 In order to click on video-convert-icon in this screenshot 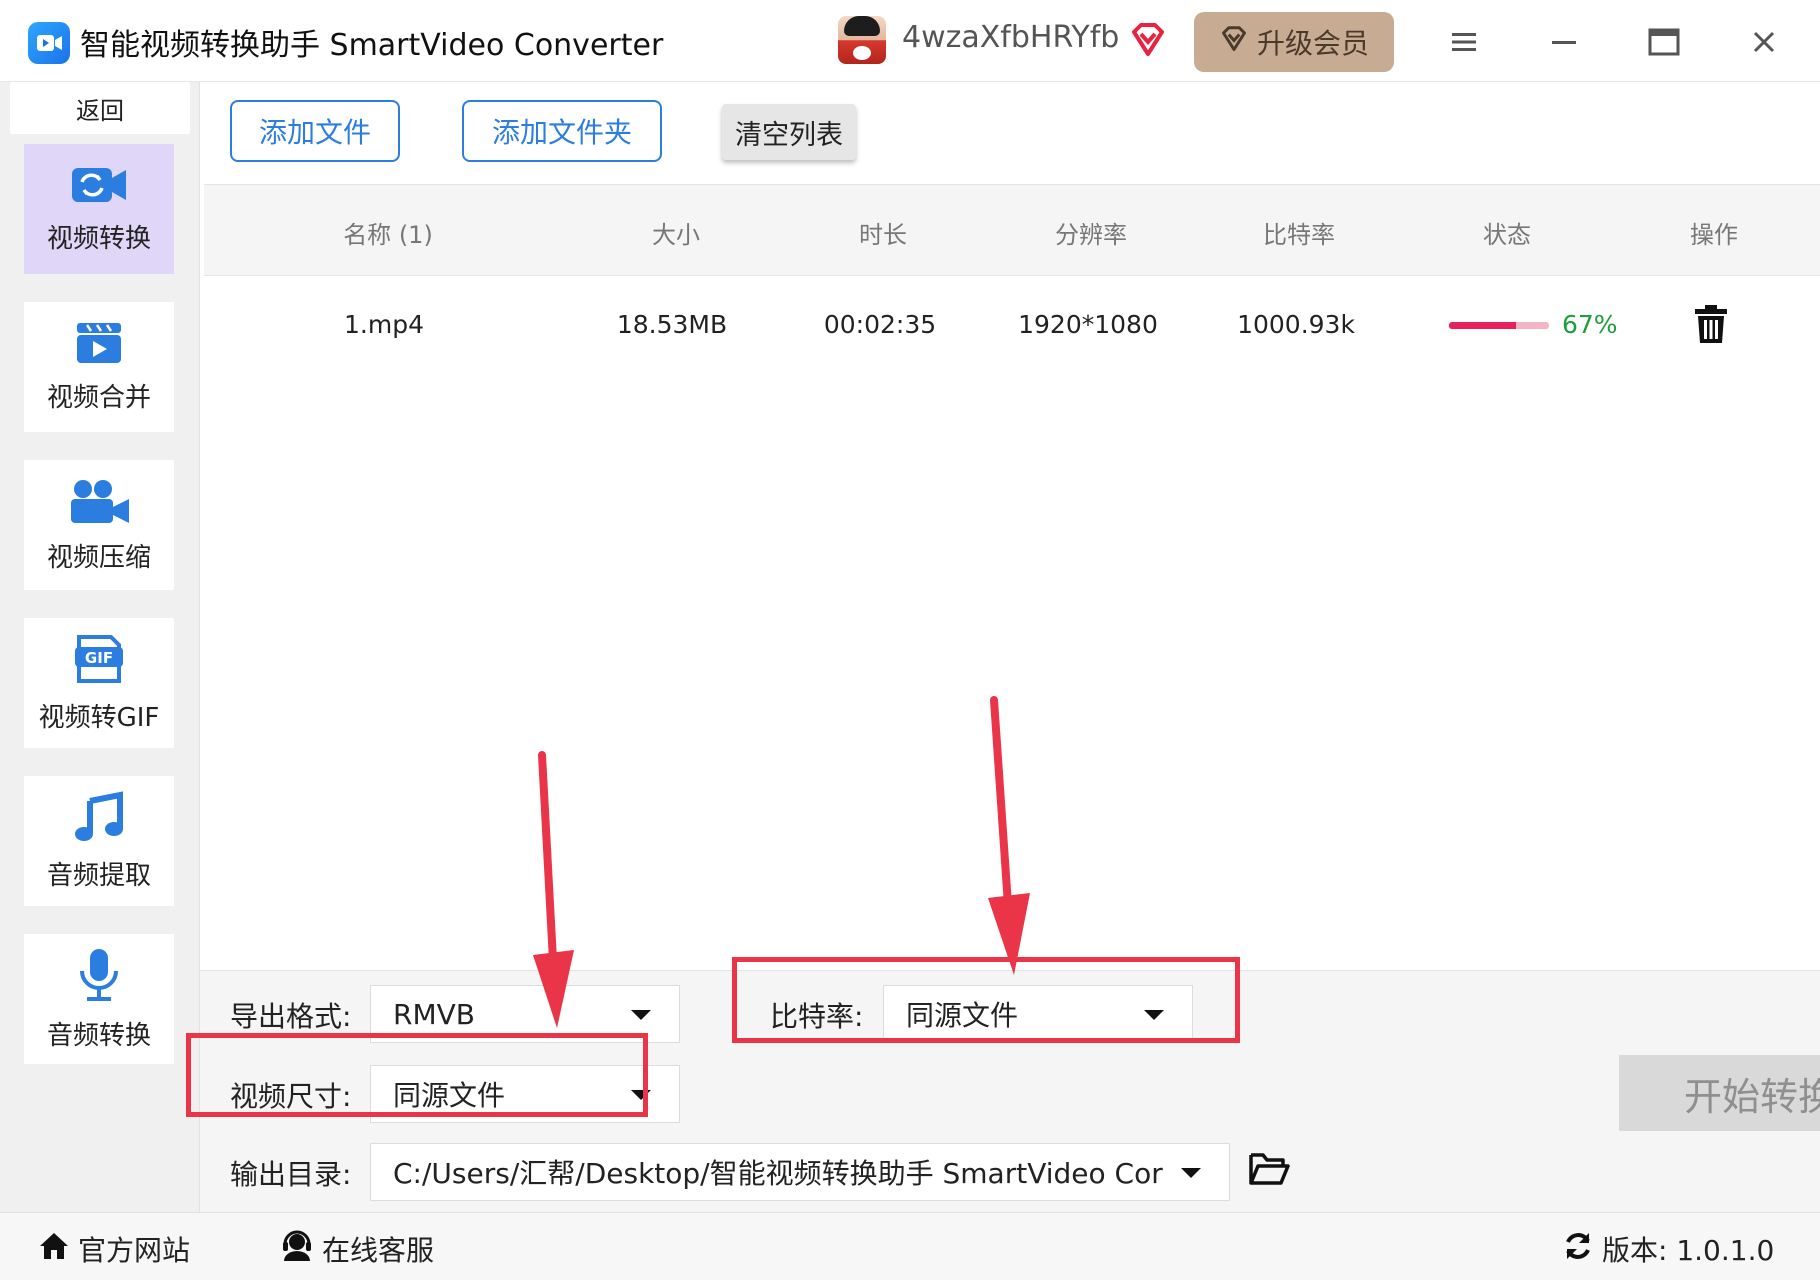, I will do `click(99, 187)`.